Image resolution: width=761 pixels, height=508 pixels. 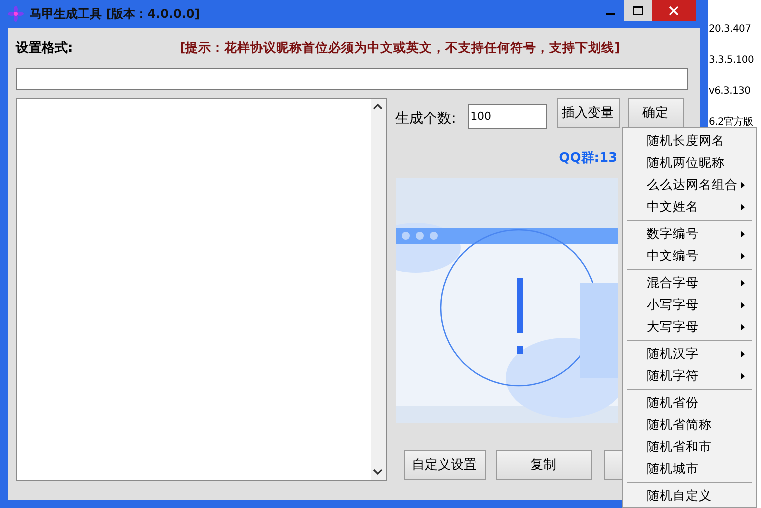 I want to click on maximize-icon, so click(x=638, y=11).